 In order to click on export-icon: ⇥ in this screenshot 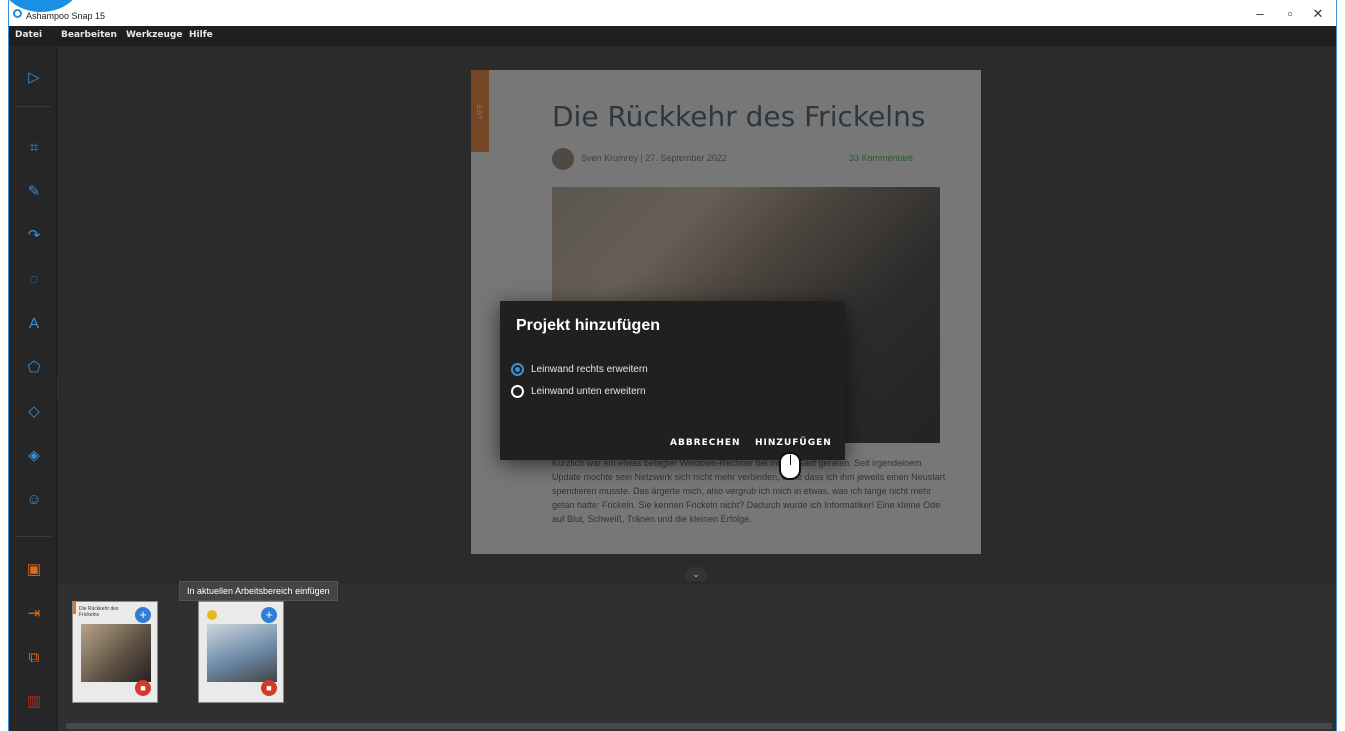, I will do `click(34, 613)`.